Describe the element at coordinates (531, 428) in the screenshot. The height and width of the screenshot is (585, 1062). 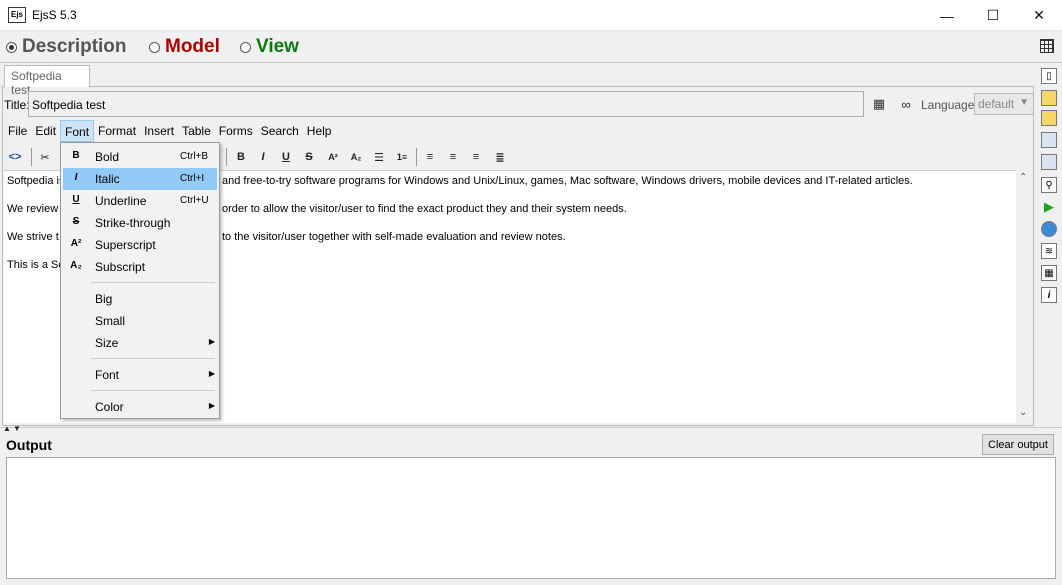
I see `panel-splitter: ▲ ▼` at that location.